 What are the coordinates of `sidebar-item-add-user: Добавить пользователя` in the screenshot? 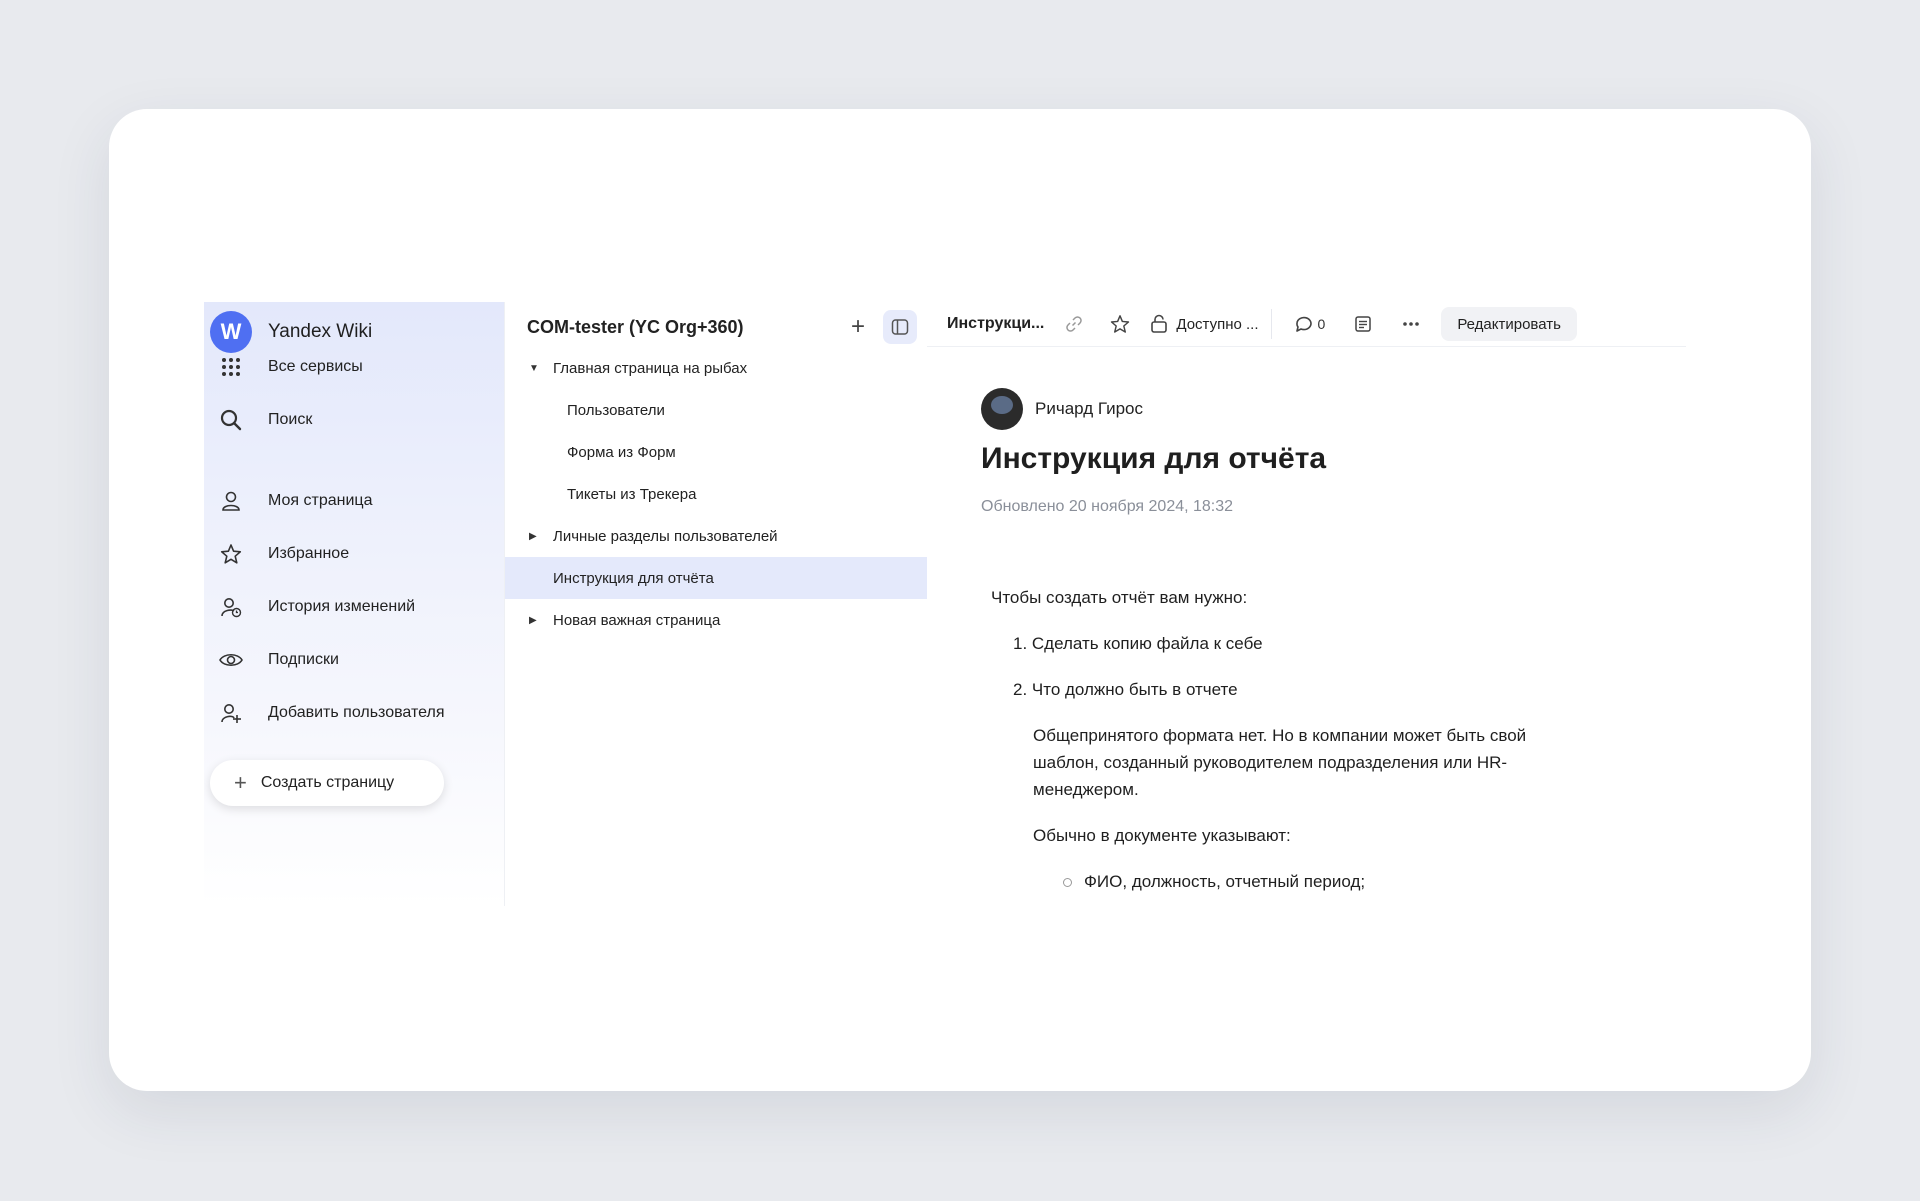 It's located at (331, 713).